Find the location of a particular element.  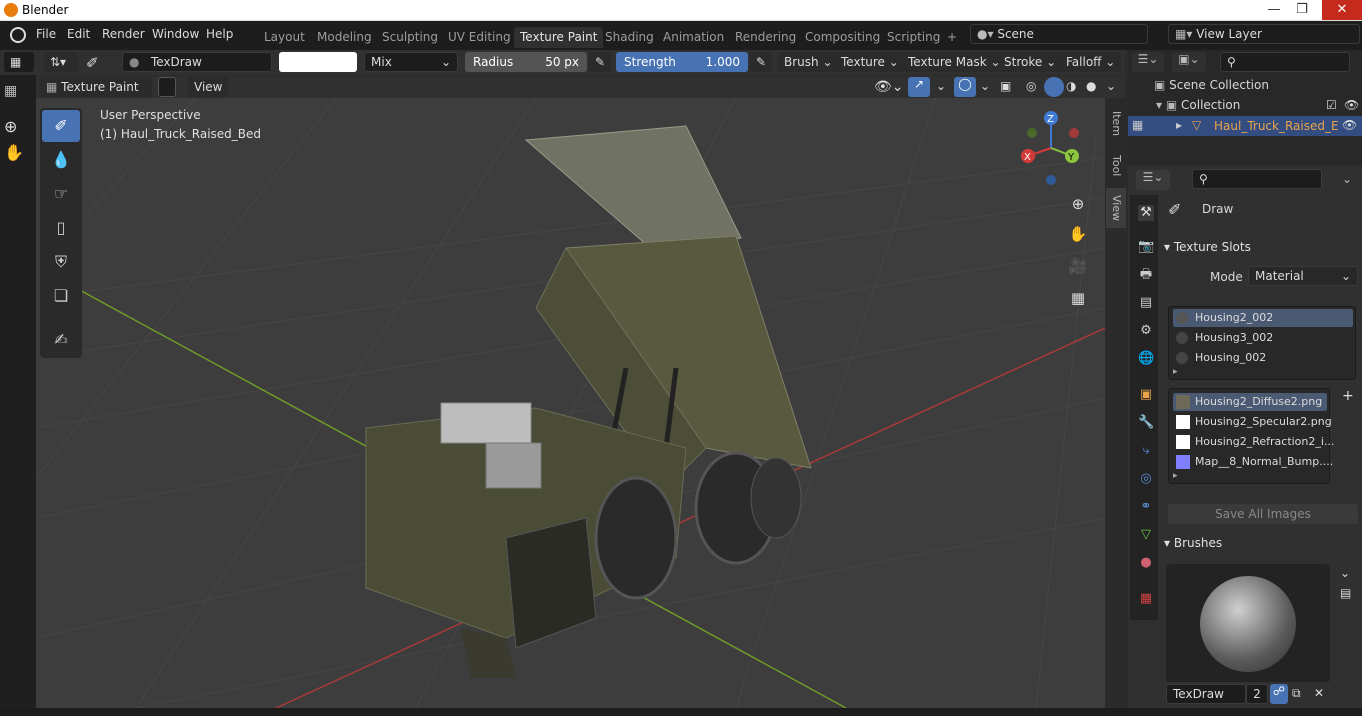

list-item: Housing3_002 is located at coordinates (1263, 338).